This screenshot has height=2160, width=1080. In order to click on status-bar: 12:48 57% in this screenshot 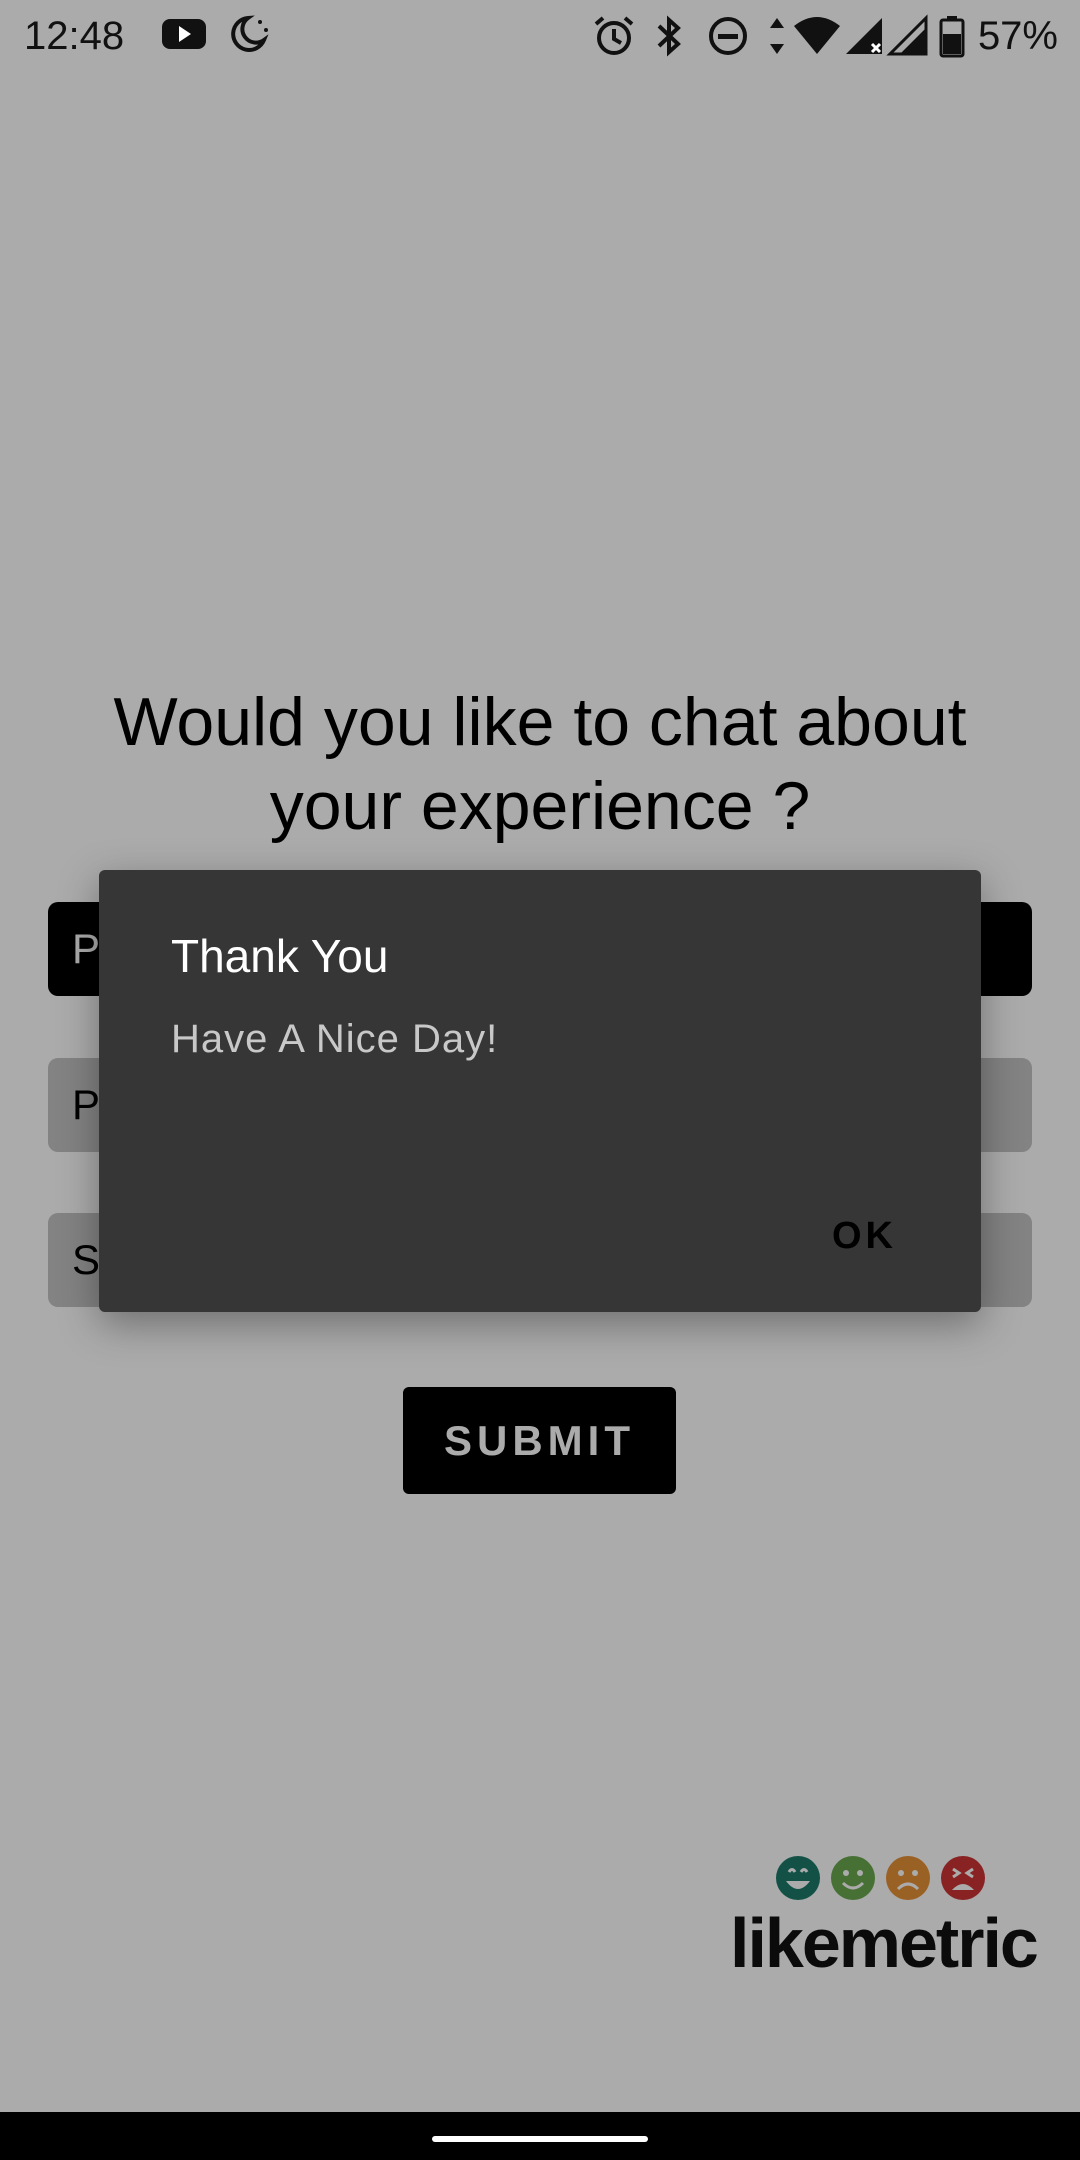, I will do `click(540, 36)`.